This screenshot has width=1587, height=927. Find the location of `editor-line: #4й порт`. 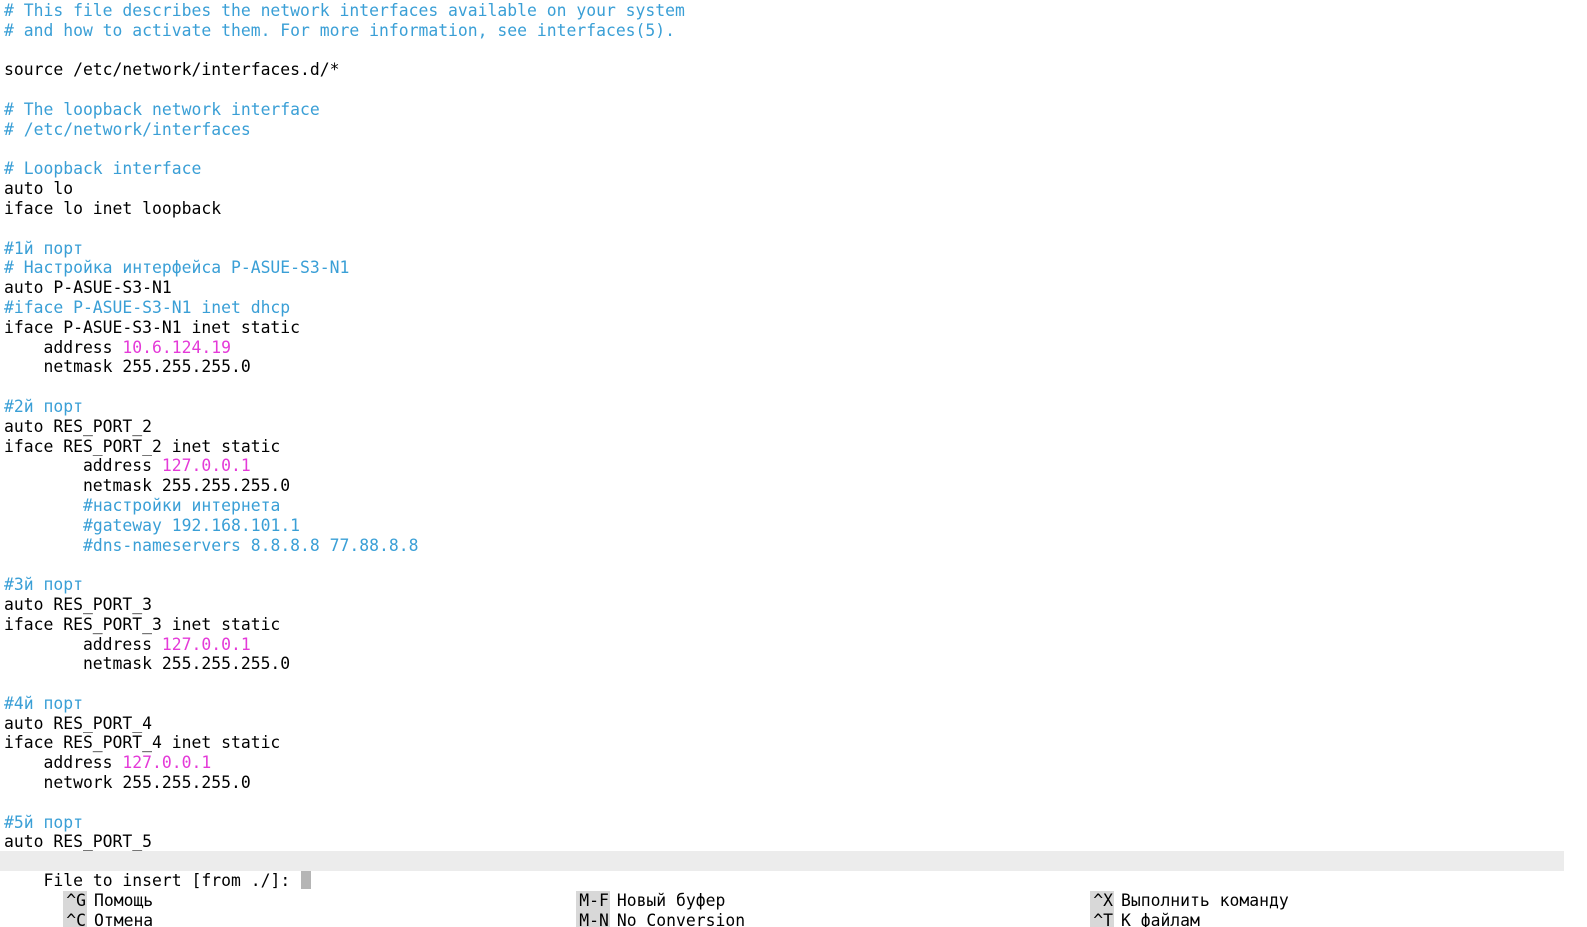

editor-line: #4й порт is located at coordinates (795, 704).